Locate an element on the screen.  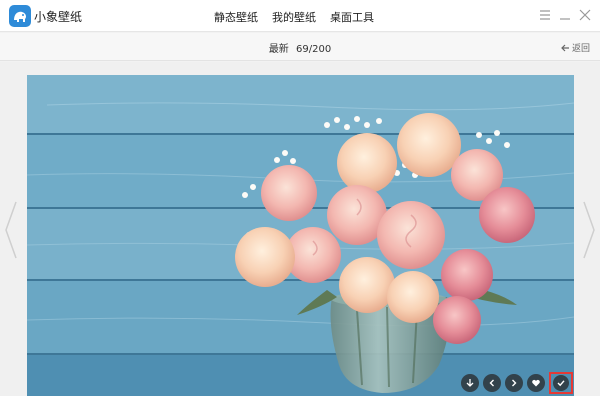
title-bar: 小象壁纸 静态壁纸 我的壁纸 桌面工具 is located at coordinates (300, 16).